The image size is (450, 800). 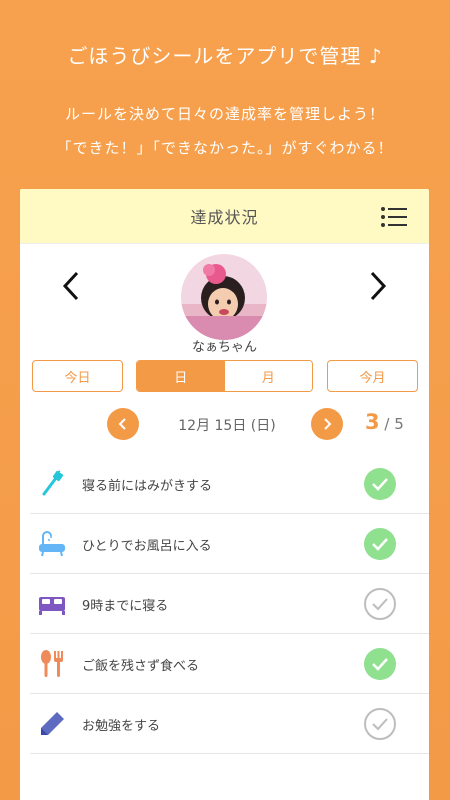 I want to click on list-item: ご飯を残さず食べる, so click(x=229, y=664).